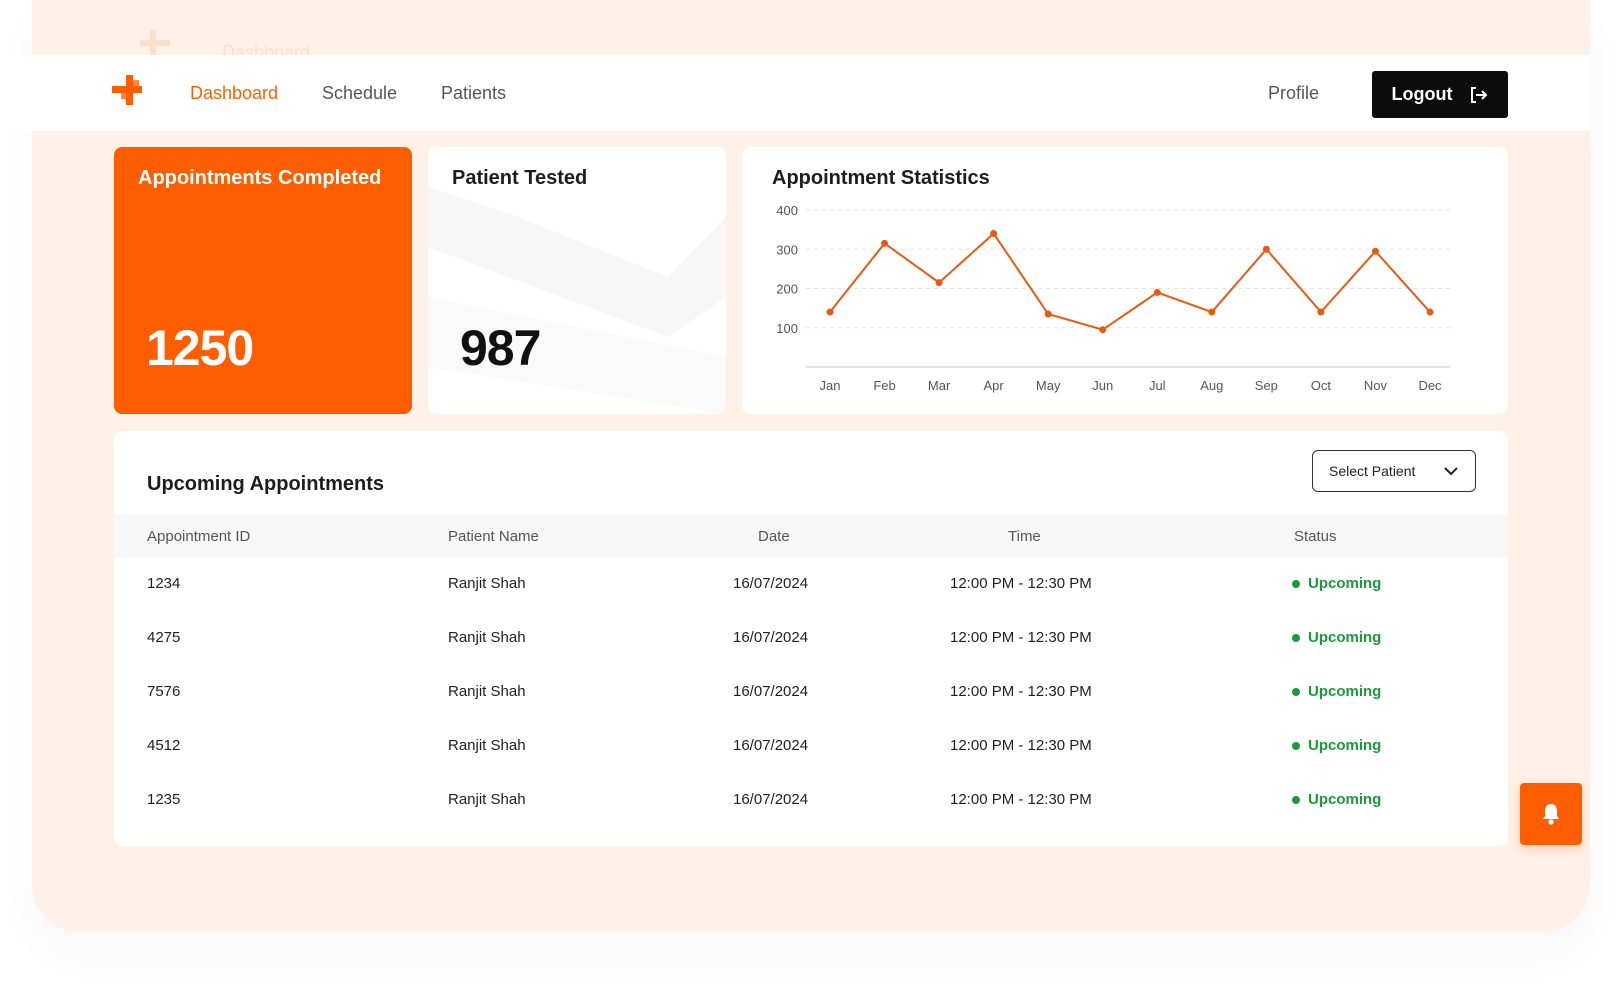 This screenshot has width=1620, height=989. What do you see at coordinates (1130, 281) in the screenshot?
I see `series-line` at bounding box center [1130, 281].